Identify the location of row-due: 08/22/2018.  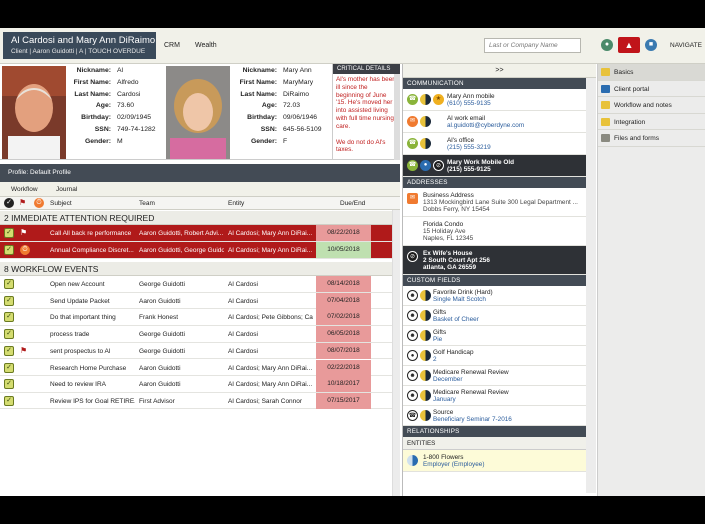
(343, 233).